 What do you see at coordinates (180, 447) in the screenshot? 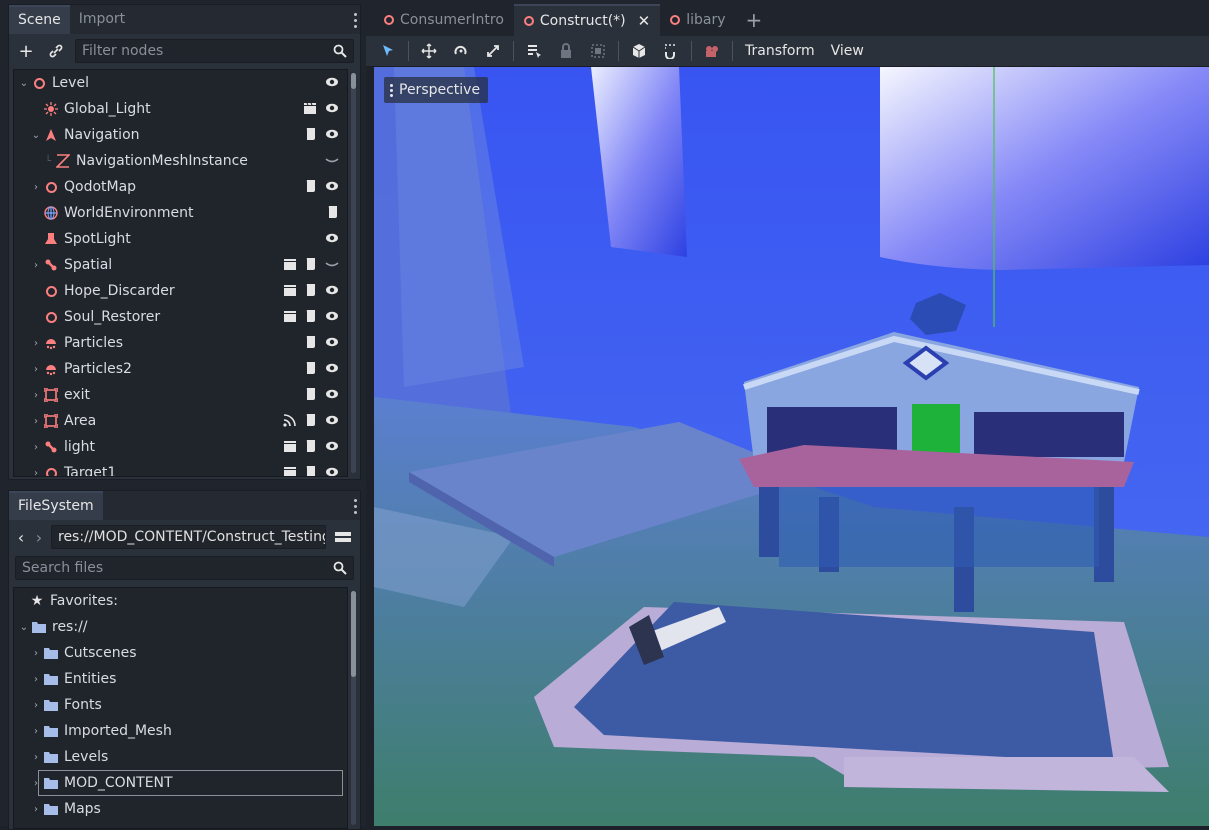
I see `tree-row-light: › light` at bounding box center [180, 447].